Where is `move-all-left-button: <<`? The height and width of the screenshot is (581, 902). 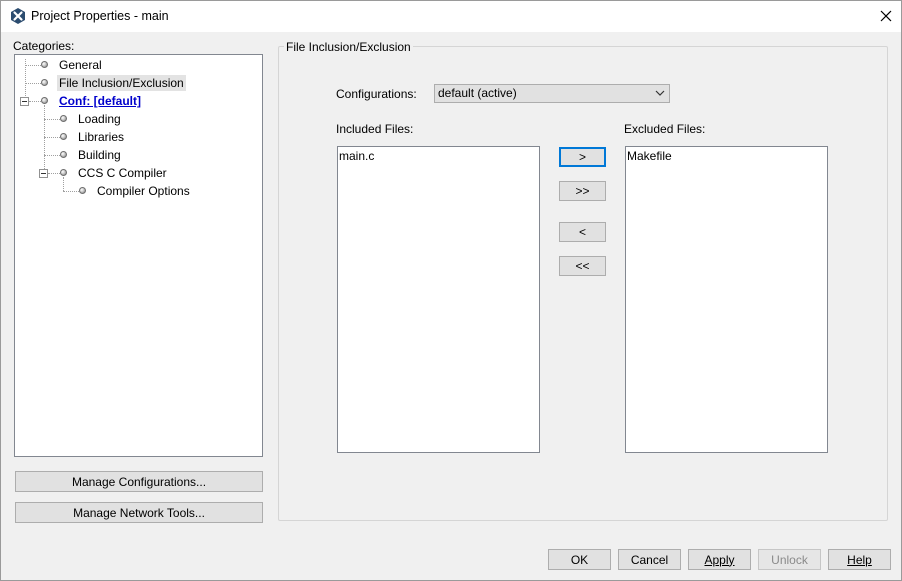 move-all-left-button: << is located at coordinates (582, 266).